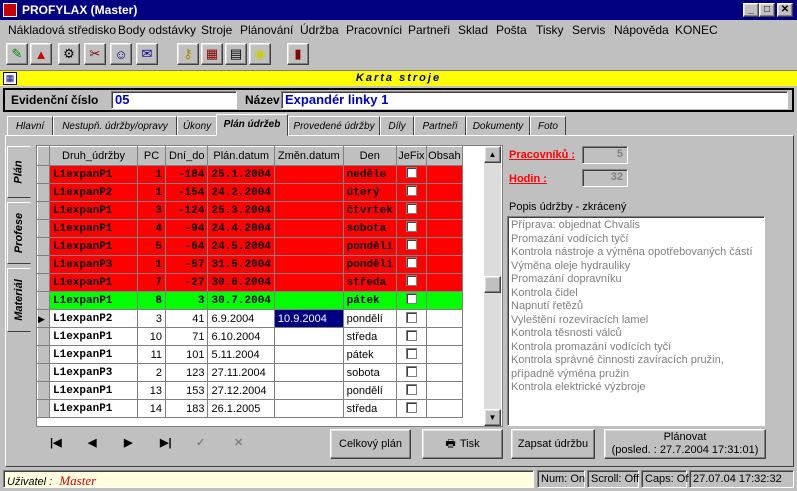  I want to click on cell-zmen: 10.9.2004, so click(308, 318).